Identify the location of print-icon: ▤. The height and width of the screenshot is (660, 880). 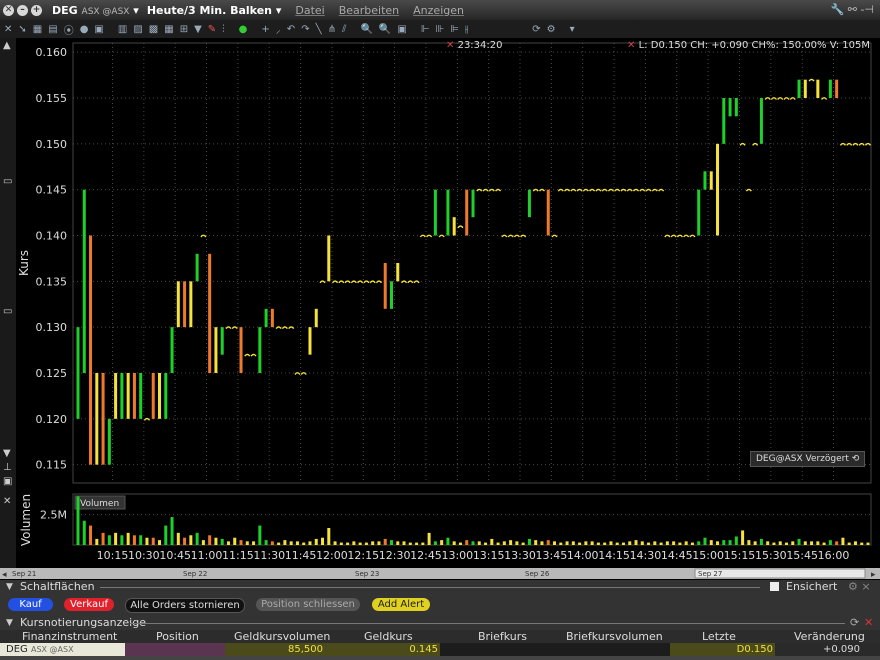
(52, 29).